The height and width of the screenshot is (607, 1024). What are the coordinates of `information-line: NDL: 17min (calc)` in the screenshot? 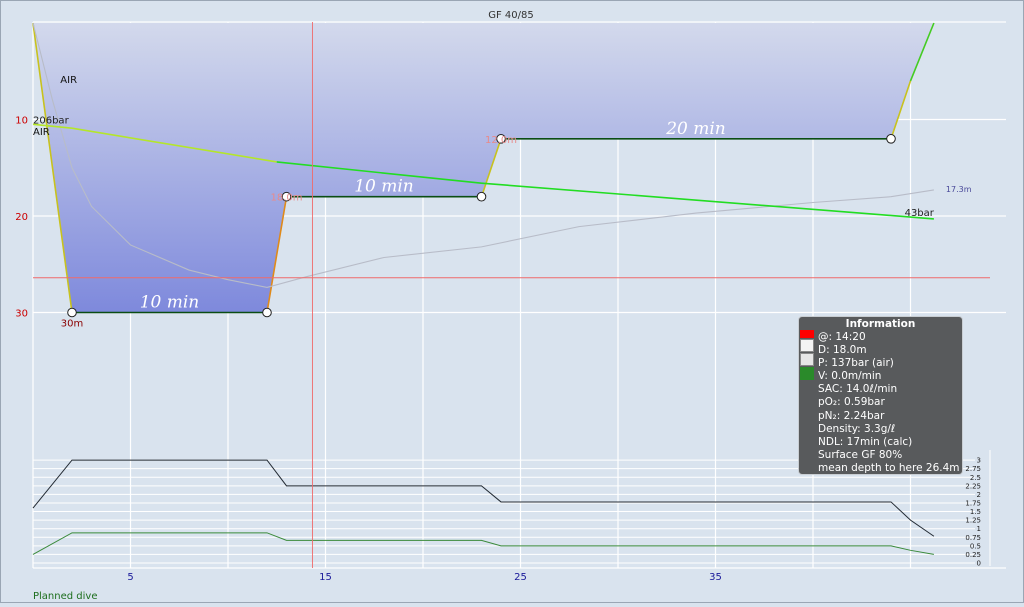 It's located at (865, 441).